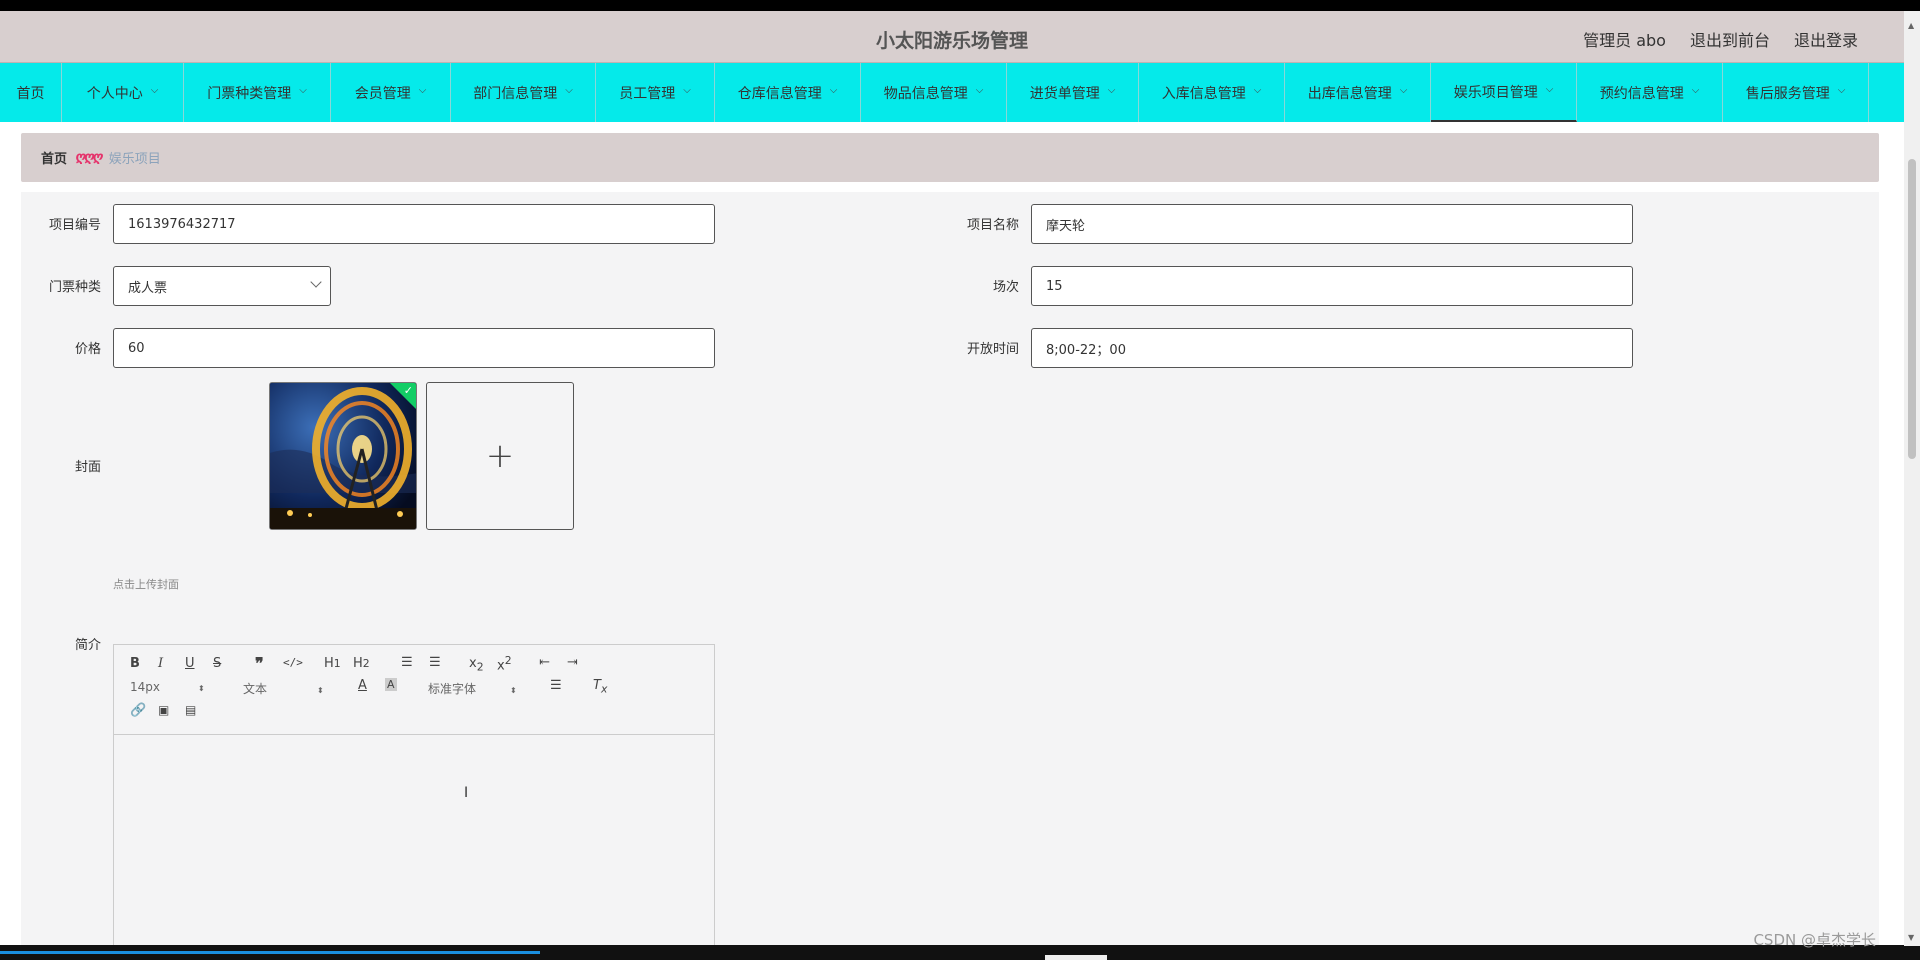  Describe the element at coordinates (556, 685) in the screenshot. I see `align-icon: ☰` at that location.